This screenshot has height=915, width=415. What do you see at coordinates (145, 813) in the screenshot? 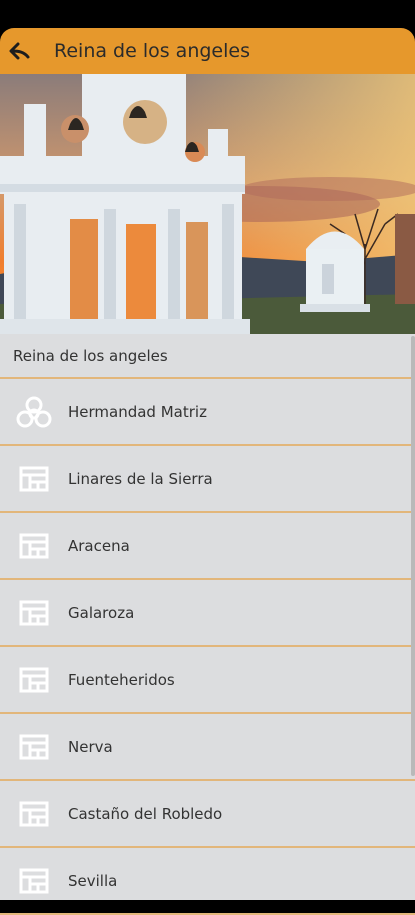
I see `list-item-label: Castaño del Robledo` at bounding box center [145, 813].